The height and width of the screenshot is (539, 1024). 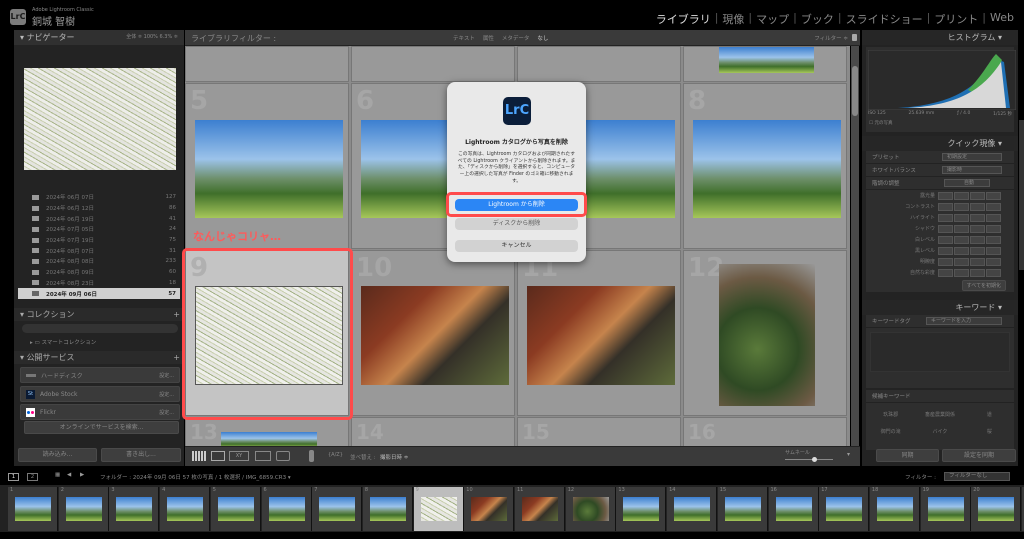 I want to click on module-book: ブック, so click(x=817, y=19).